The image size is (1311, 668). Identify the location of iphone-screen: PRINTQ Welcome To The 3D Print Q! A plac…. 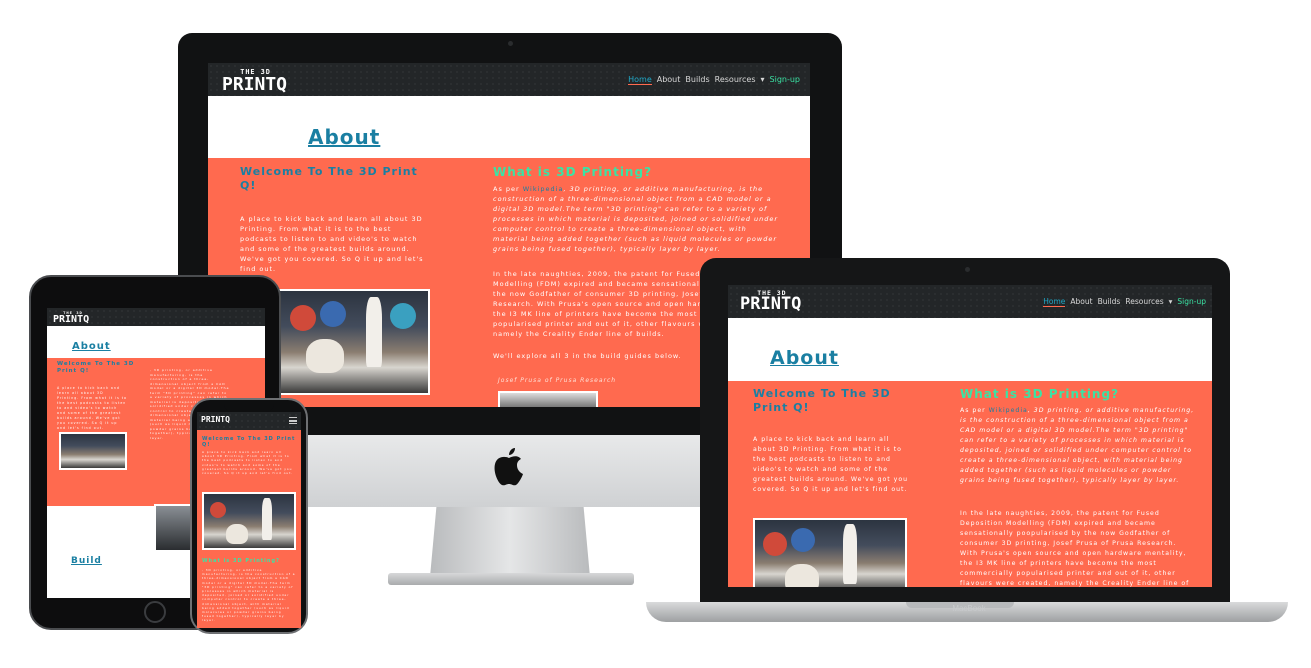
(249, 520).